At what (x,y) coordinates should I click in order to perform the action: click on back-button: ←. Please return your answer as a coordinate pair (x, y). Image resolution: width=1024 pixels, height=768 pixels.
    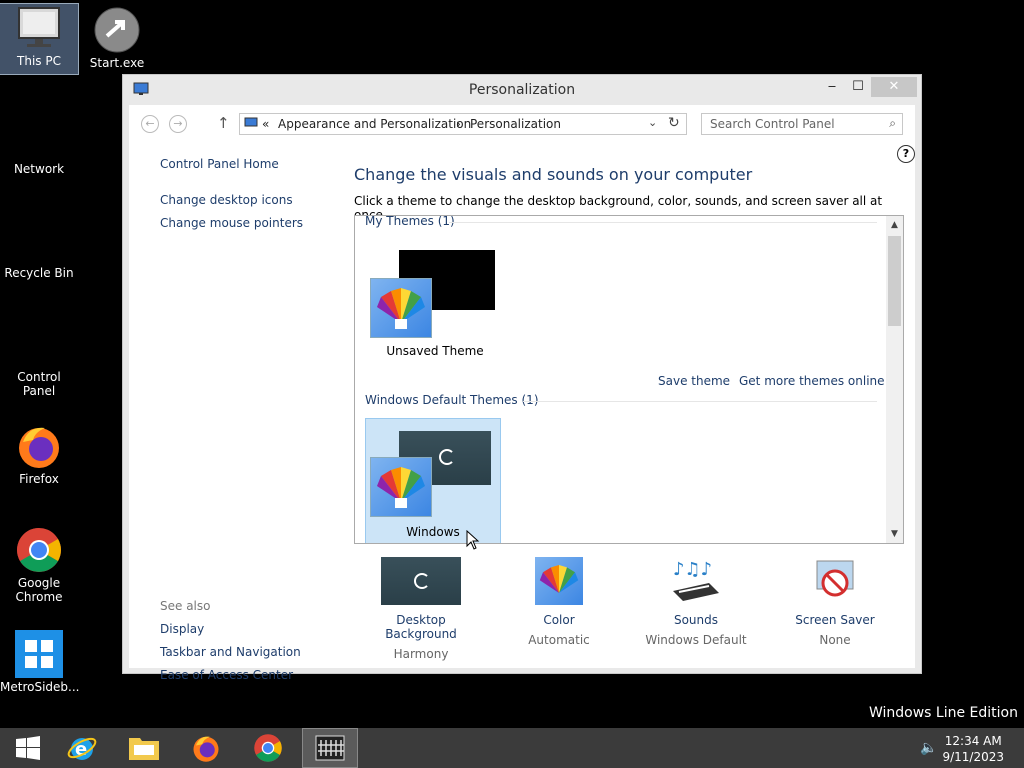
    Looking at the image, I should click on (150, 124).